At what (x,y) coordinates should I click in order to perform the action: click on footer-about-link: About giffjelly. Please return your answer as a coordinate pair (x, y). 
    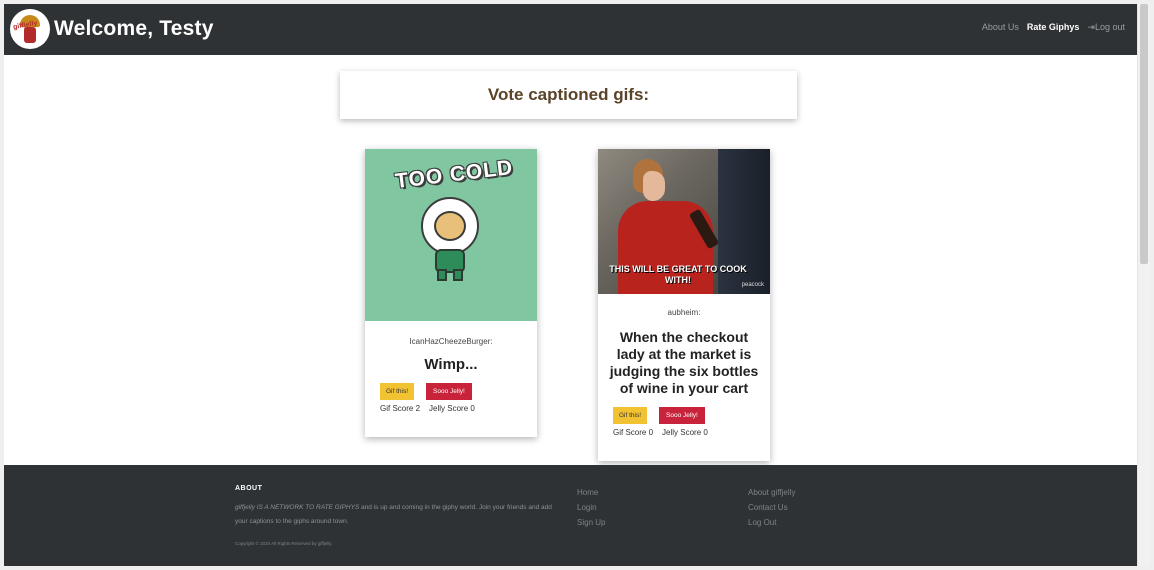
    Looking at the image, I should click on (771, 492).